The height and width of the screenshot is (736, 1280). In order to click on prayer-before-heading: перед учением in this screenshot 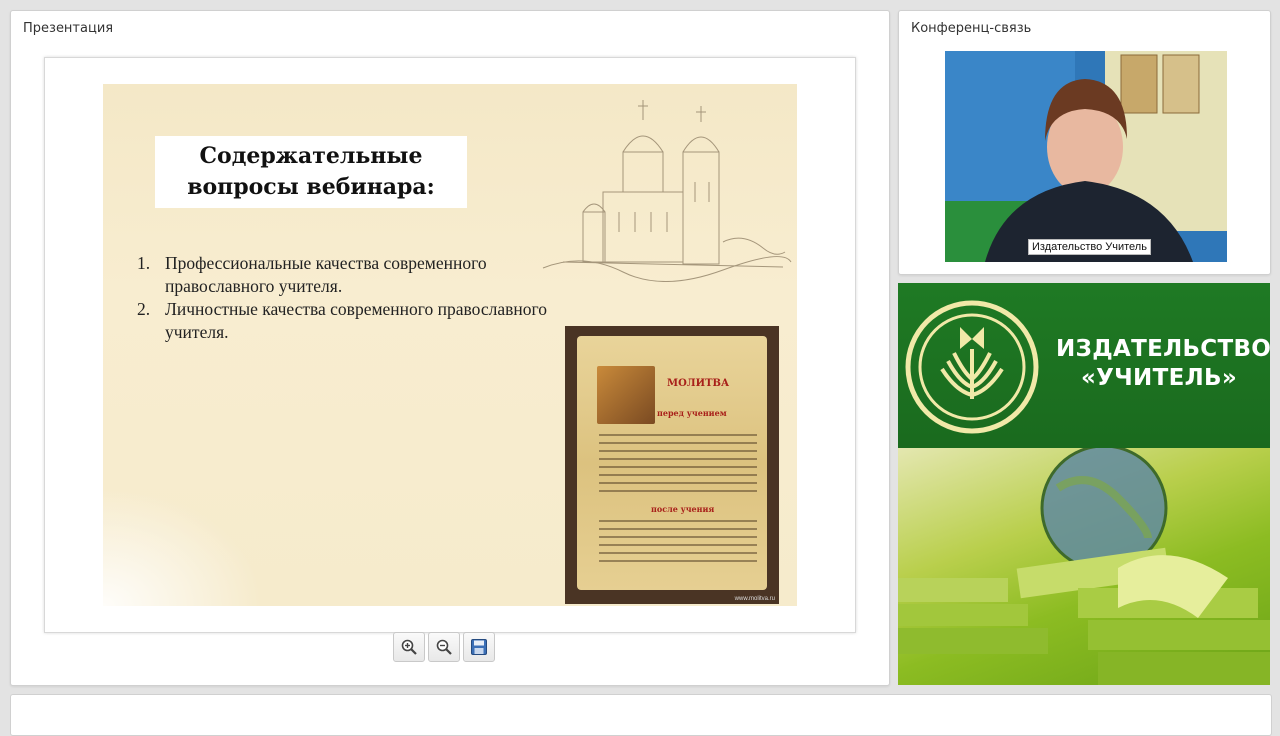, I will do `click(692, 413)`.